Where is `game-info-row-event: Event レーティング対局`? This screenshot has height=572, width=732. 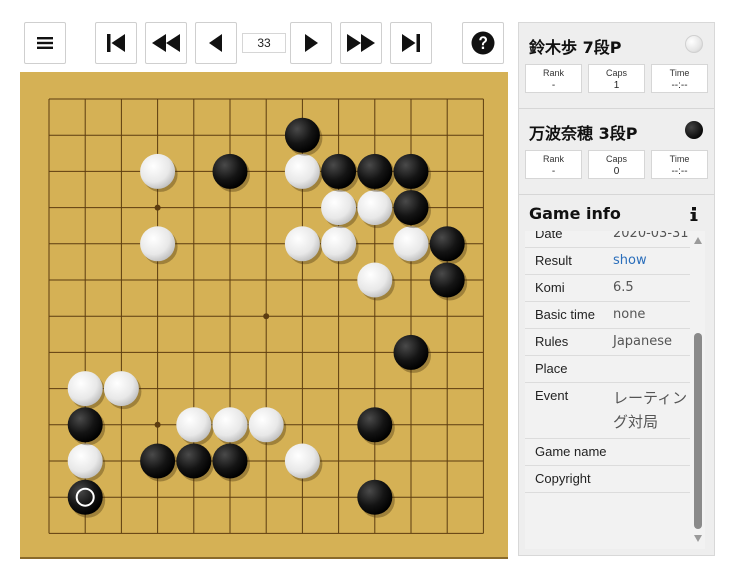 game-info-row-event: Event レーティング対局 is located at coordinates (607, 411).